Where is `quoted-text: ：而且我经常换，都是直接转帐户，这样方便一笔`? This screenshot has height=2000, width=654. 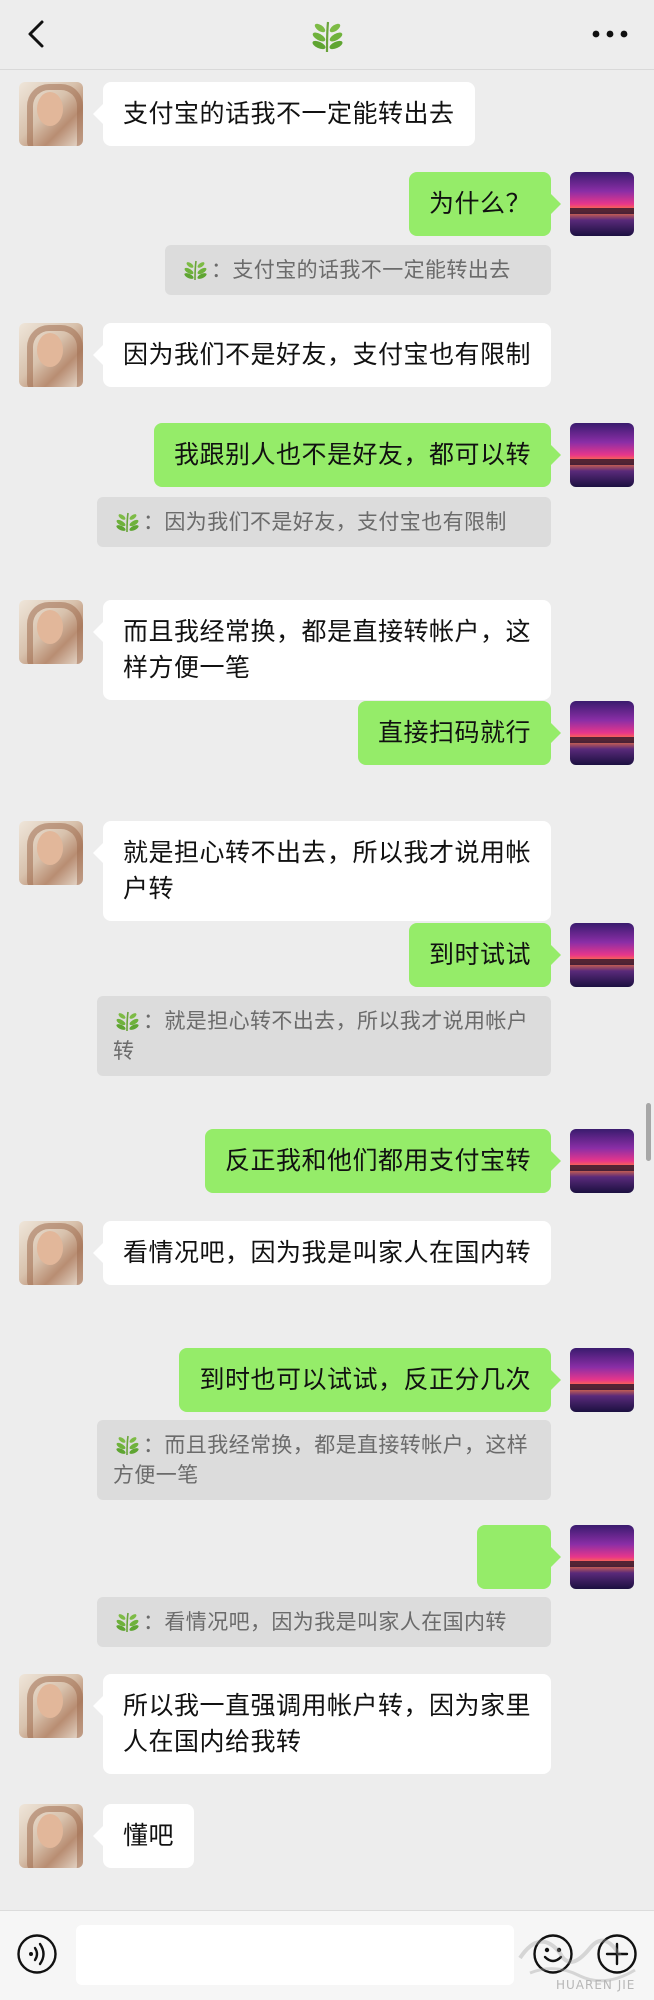
quoted-text: ：而且我经常换，都是直接转帐户，这样方便一笔 is located at coordinates (321, 1460).